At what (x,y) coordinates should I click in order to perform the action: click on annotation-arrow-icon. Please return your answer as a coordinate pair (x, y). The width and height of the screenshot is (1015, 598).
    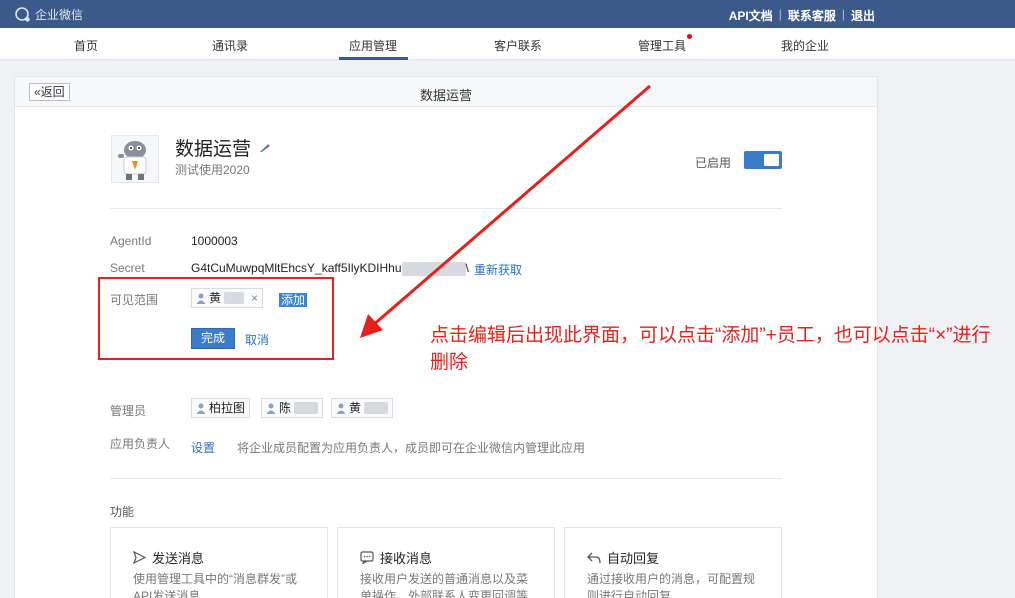
    Looking at the image, I should click on (505, 211).